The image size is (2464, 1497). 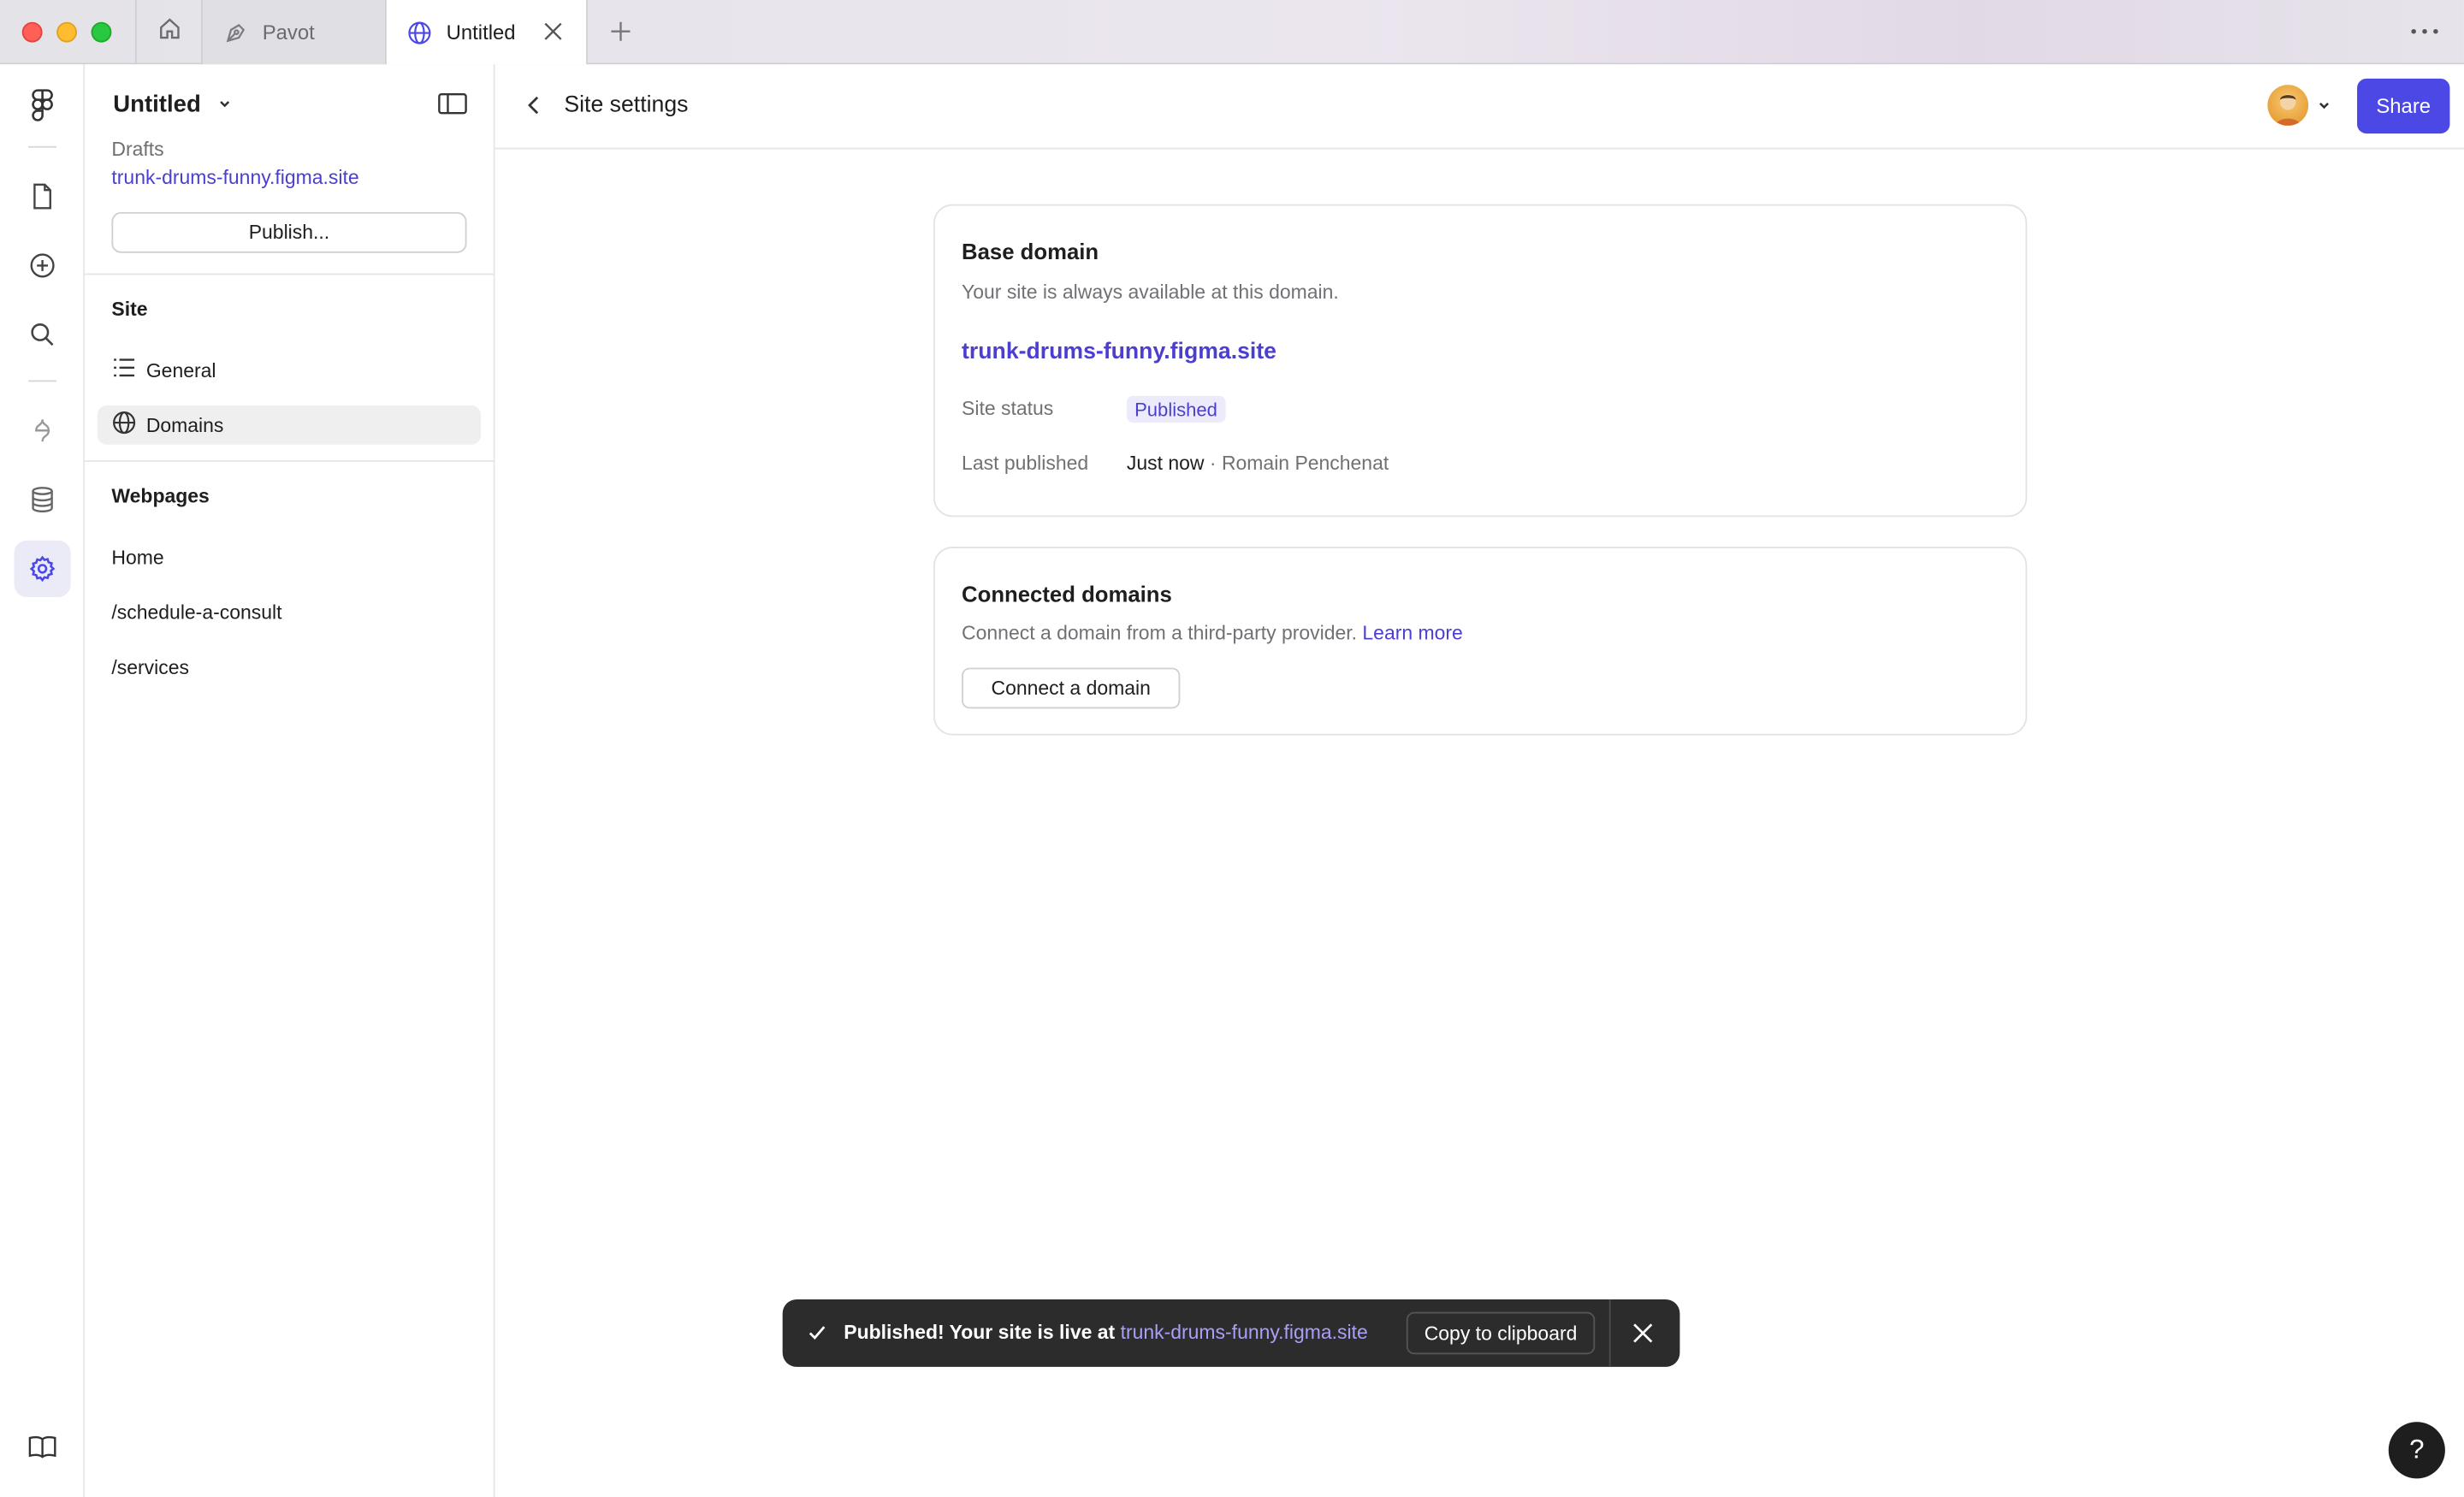 What do you see at coordinates (288, 32) in the screenshot?
I see `tab-label: Pavot` at bounding box center [288, 32].